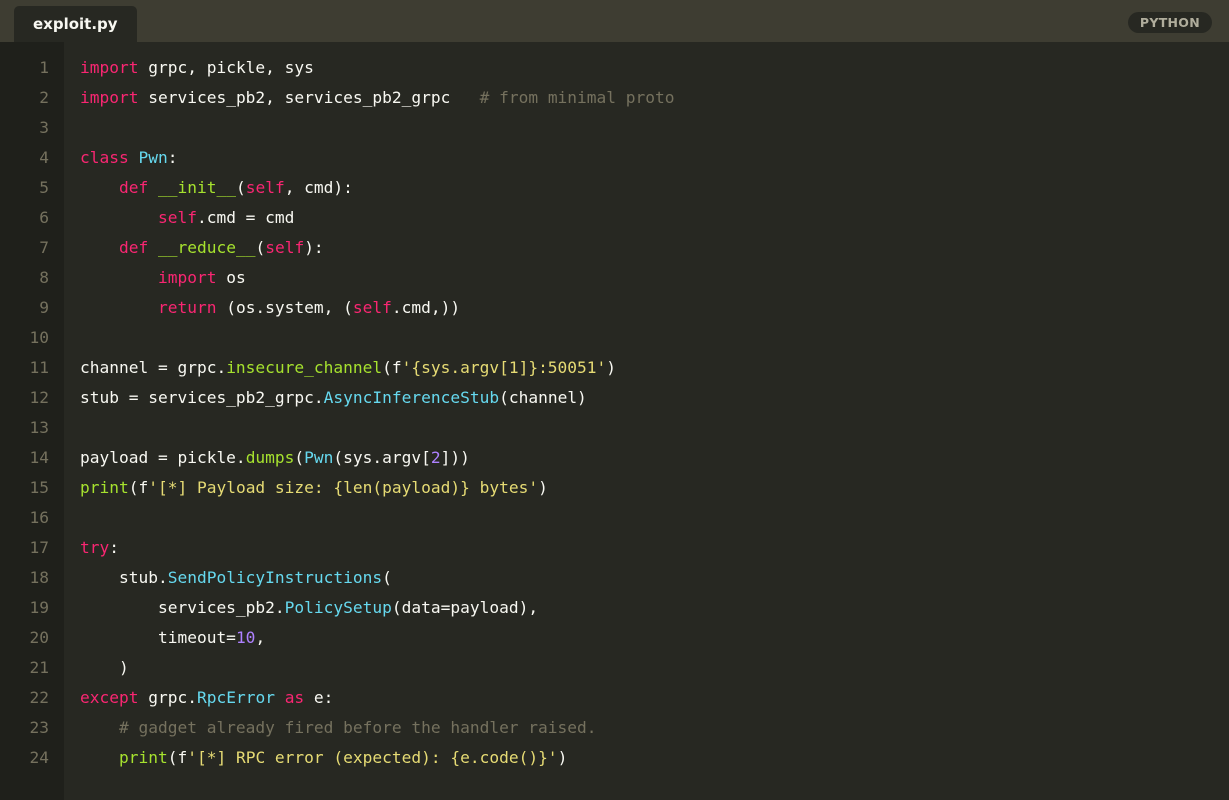  I want to click on code-token-string: '[*] RPC error (expected): {e.code()}', so click(372, 757).